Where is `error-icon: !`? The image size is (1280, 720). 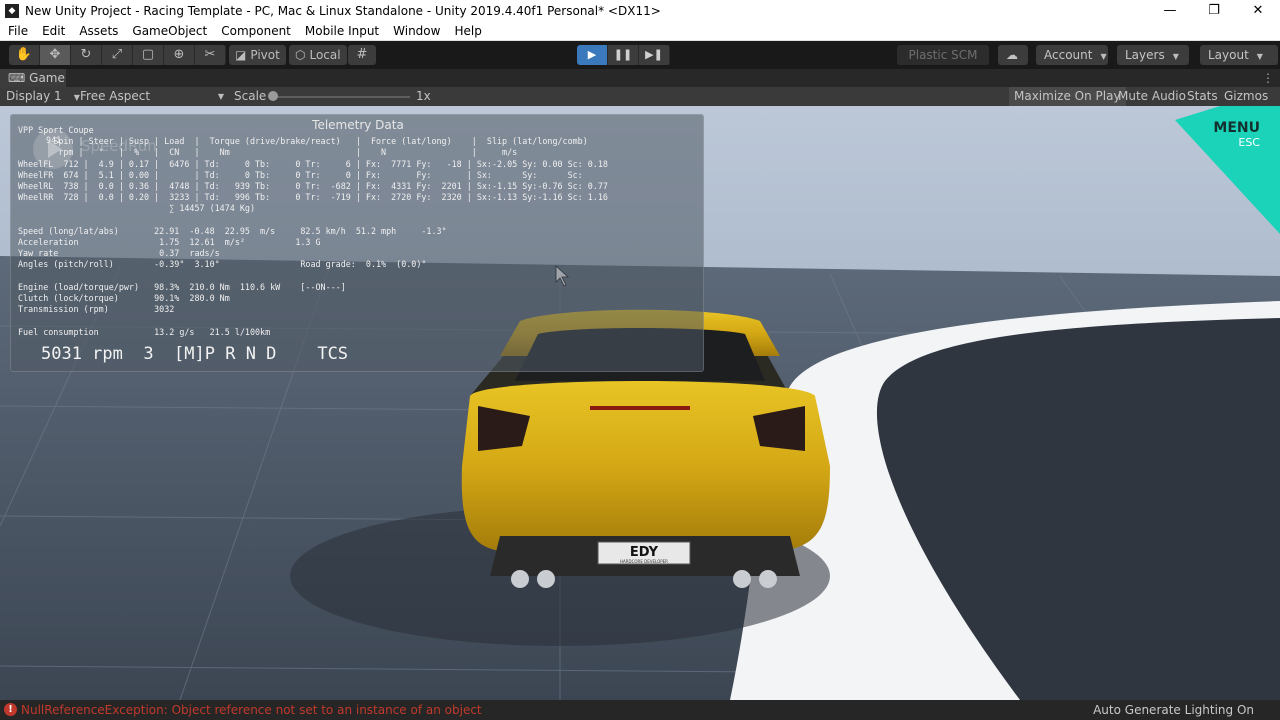 error-icon: ! is located at coordinates (10, 709).